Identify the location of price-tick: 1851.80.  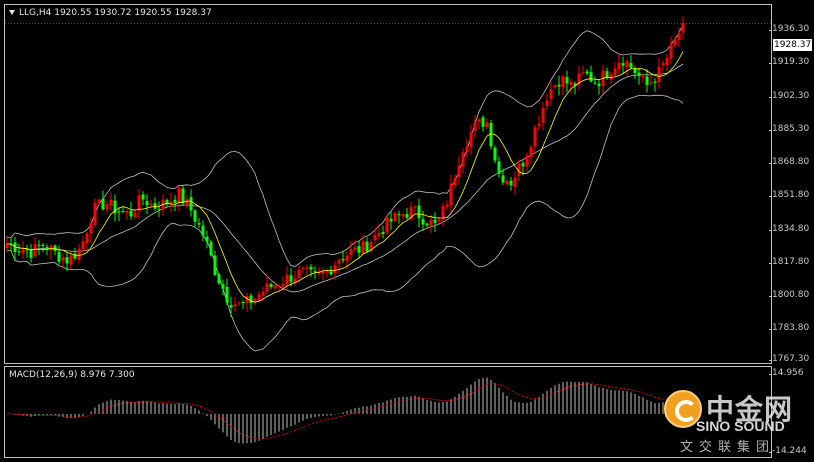
(789, 195).